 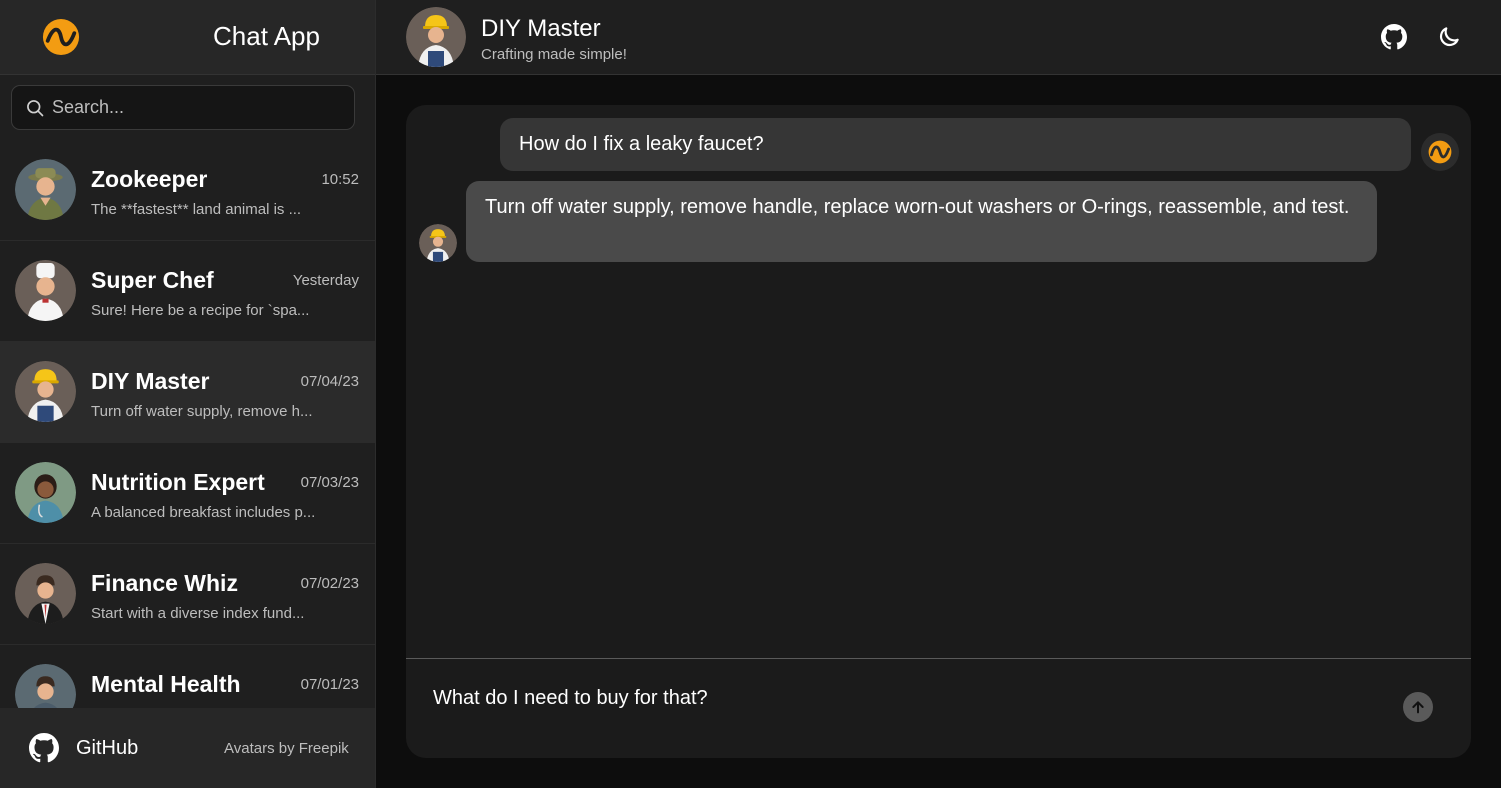 I want to click on app-title: Chat App, so click(x=266, y=36).